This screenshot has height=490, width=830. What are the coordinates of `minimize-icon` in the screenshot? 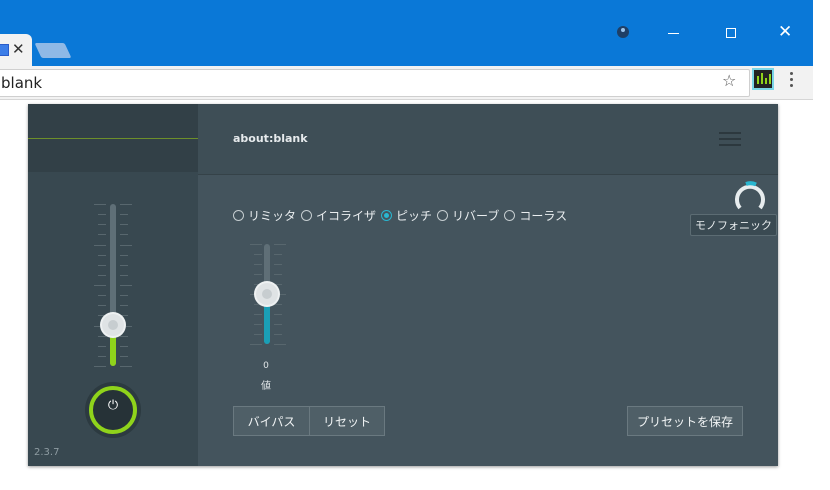 It's located at (673, 33).